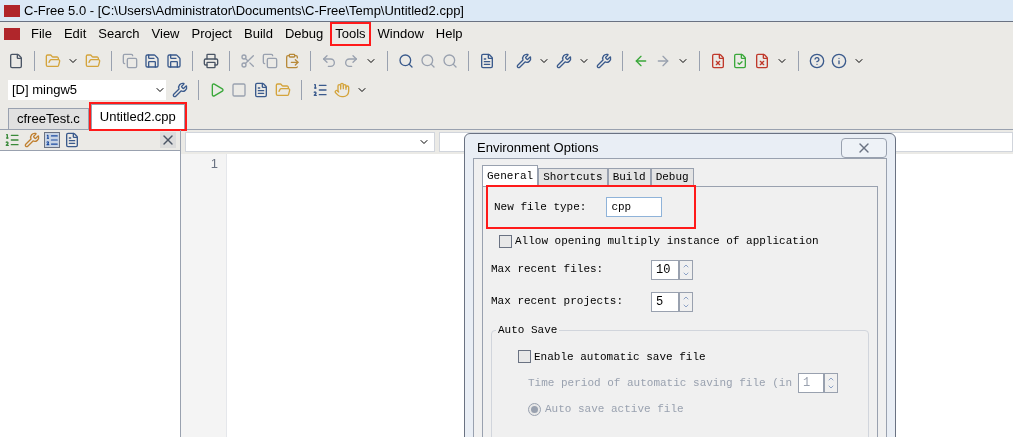 The image size is (1013, 437). What do you see at coordinates (548, 270) in the screenshot?
I see `field-label: Max recent files:` at bounding box center [548, 270].